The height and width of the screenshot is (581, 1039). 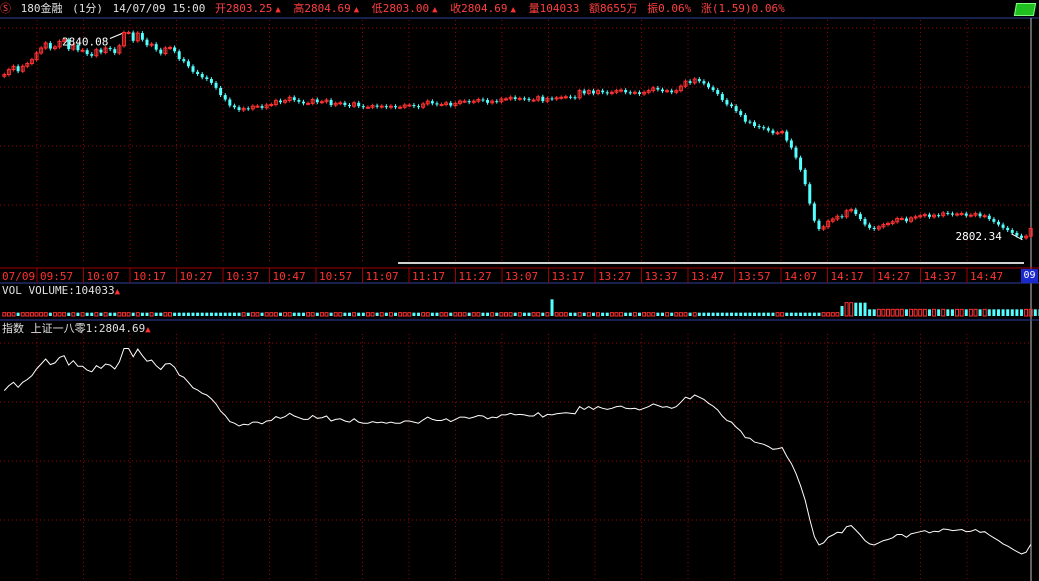 What do you see at coordinates (196, 276) in the screenshot?
I see `time-tick-label: 10:27` at bounding box center [196, 276].